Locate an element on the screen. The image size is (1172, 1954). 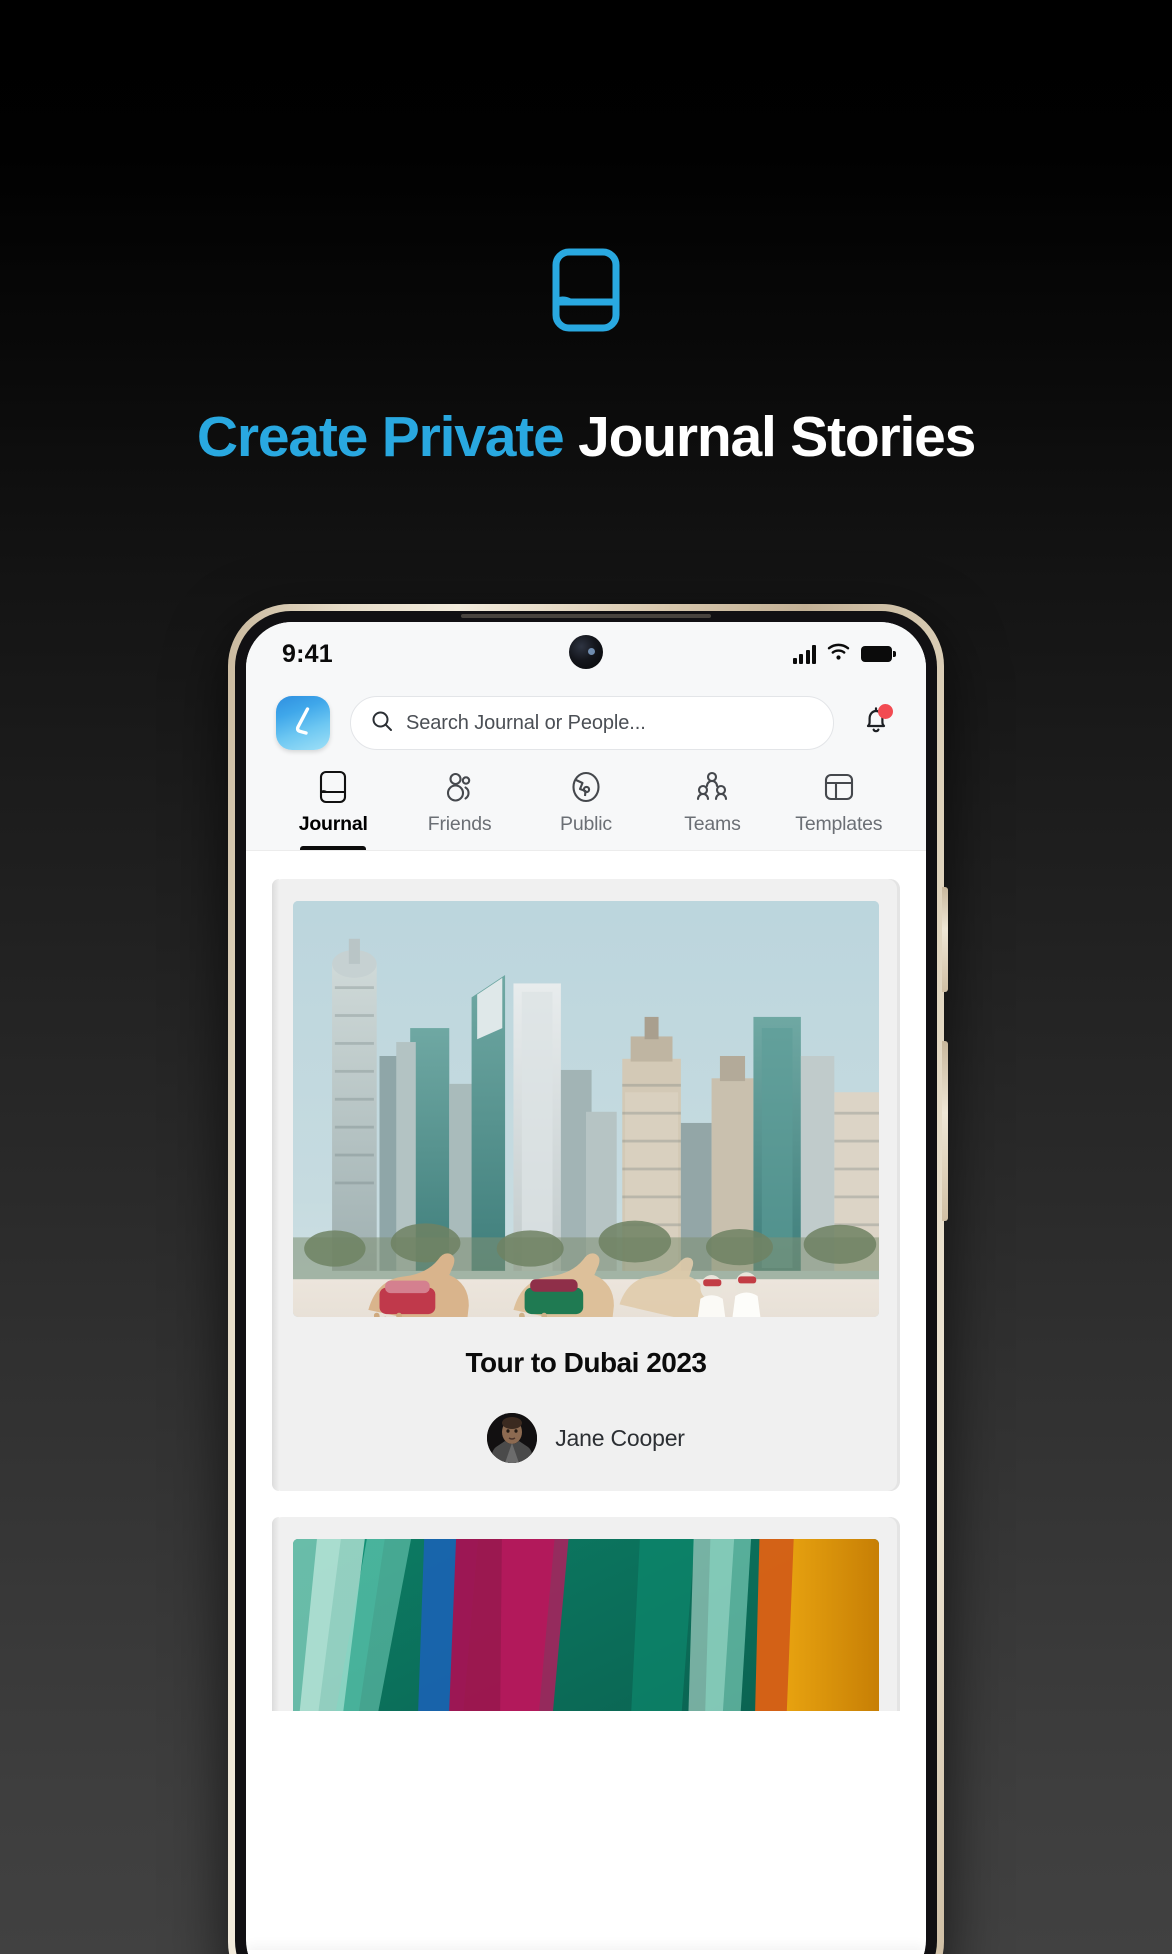
avatar is located at coordinates (512, 1438).